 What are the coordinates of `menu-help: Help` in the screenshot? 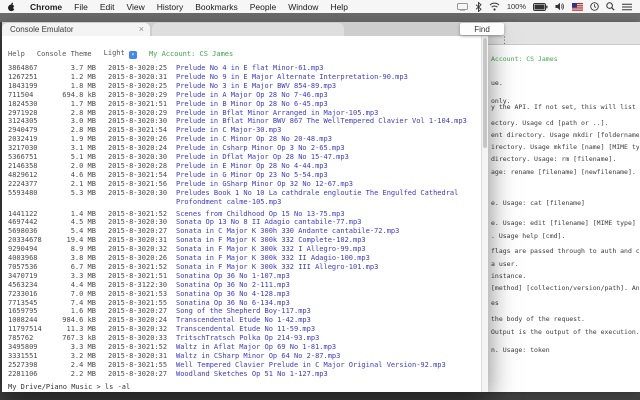 It's located at (338, 7).